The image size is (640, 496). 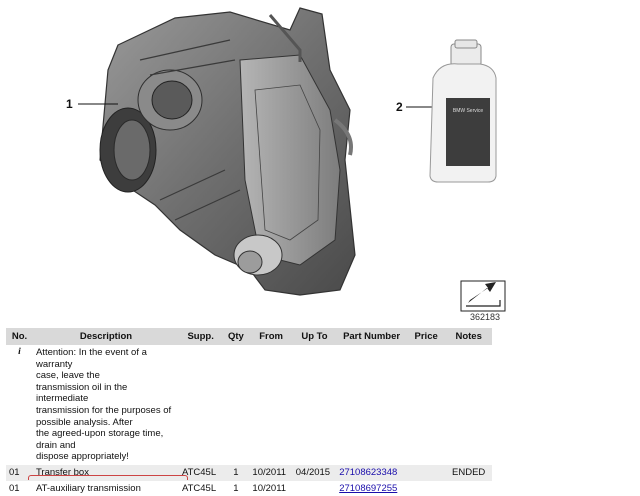 What do you see at coordinates (69, 104) in the screenshot?
I see `callout-1: 1` at bounding box center [69, 104].